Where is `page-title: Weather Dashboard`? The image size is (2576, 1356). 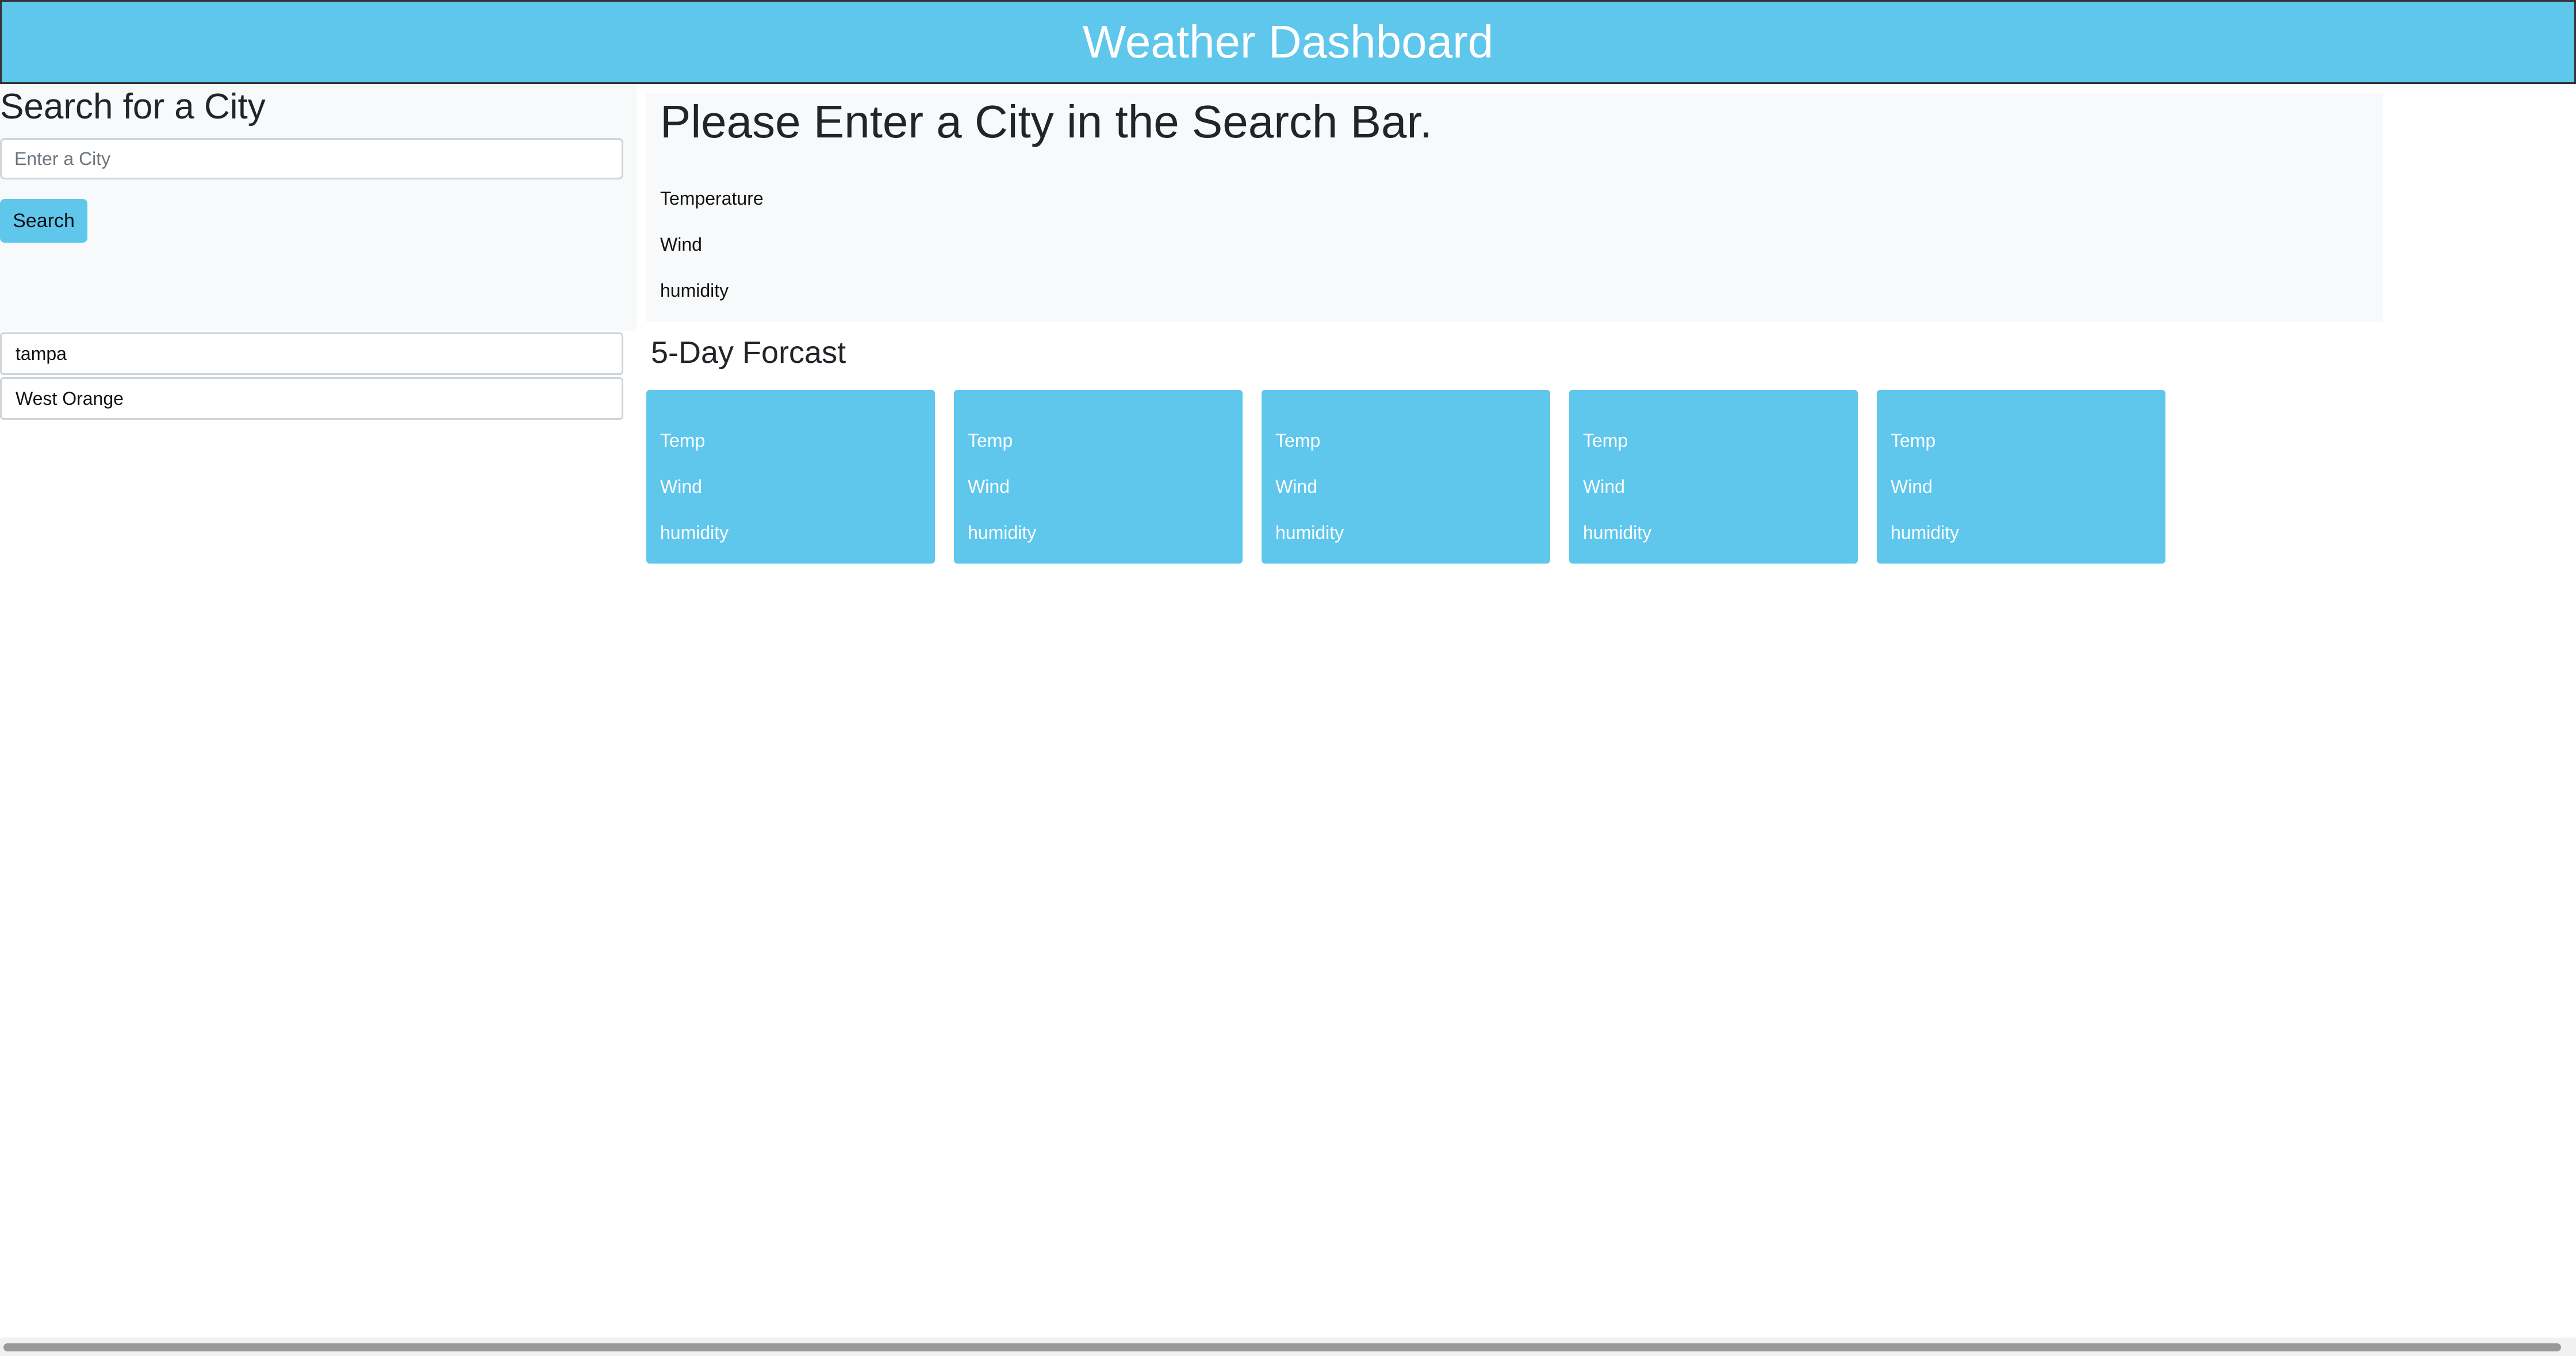 page-title: Weather Dashboard is located at coordinates (1288, 41).